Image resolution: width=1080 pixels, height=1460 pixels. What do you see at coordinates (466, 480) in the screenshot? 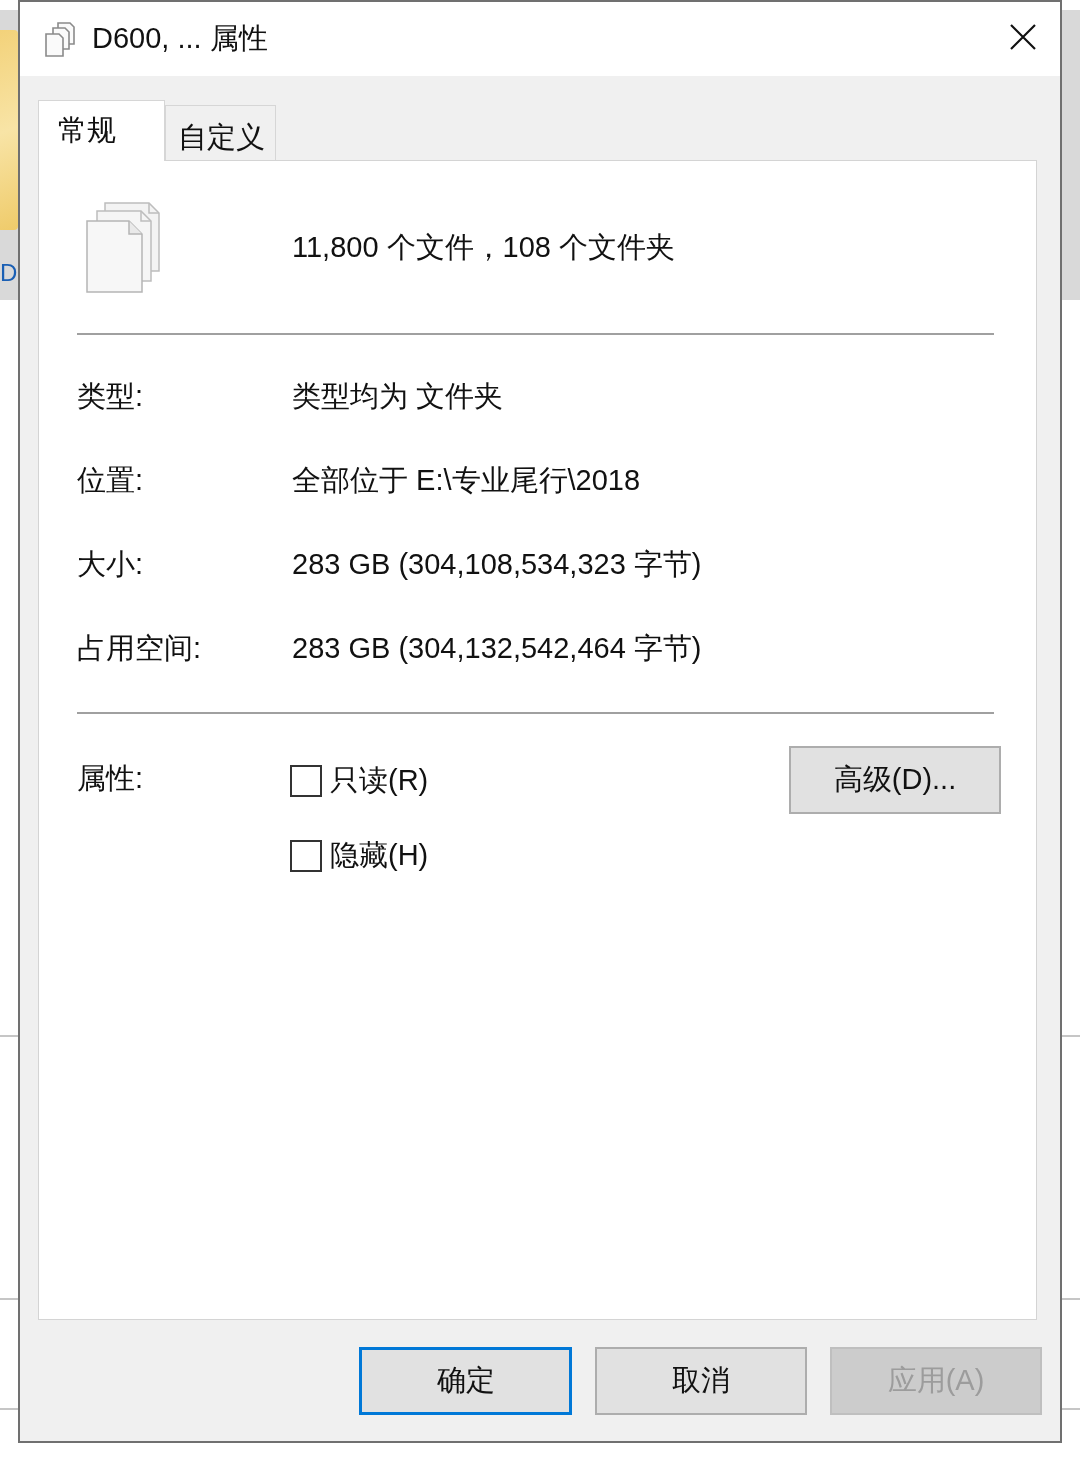
I see `property-value: 全部位于 E:\专业尾行\2018` at bounding box center [466, 480].